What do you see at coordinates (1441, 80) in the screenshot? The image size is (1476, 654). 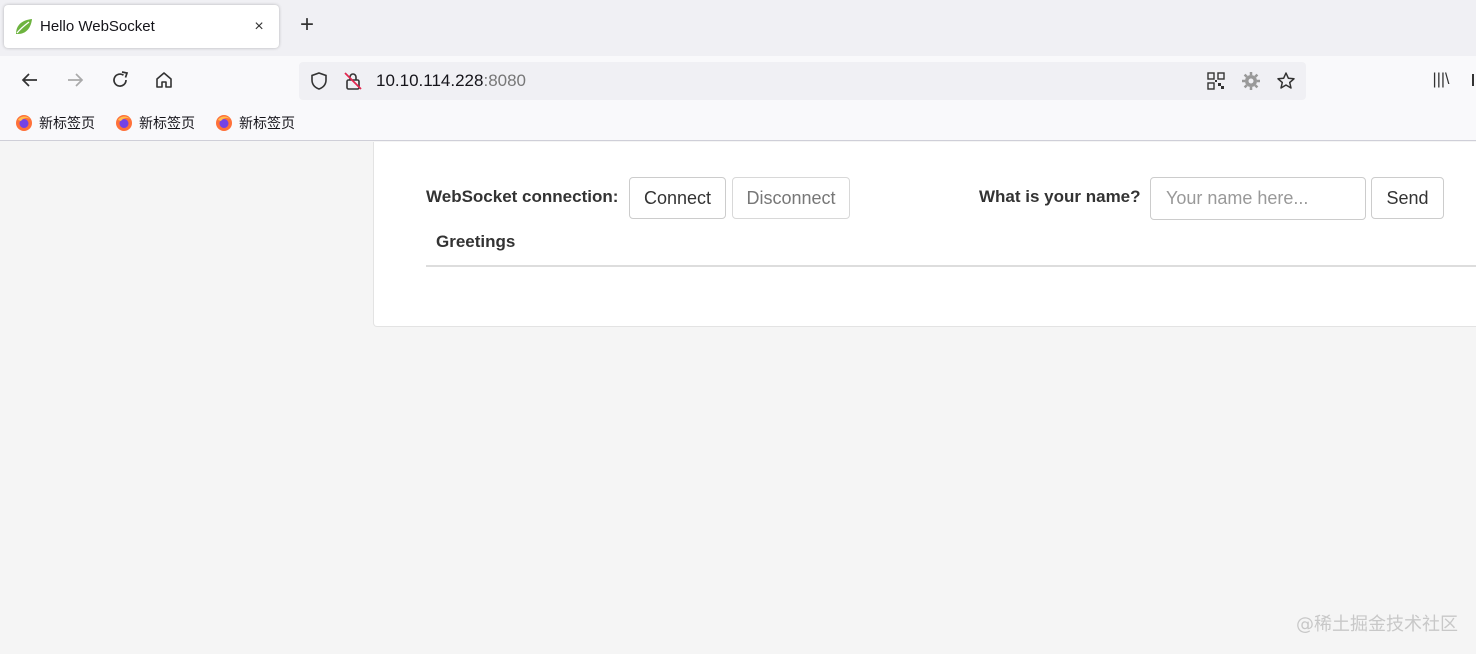 I see `library-icon: |||\` at bounding box center [1441, 80].